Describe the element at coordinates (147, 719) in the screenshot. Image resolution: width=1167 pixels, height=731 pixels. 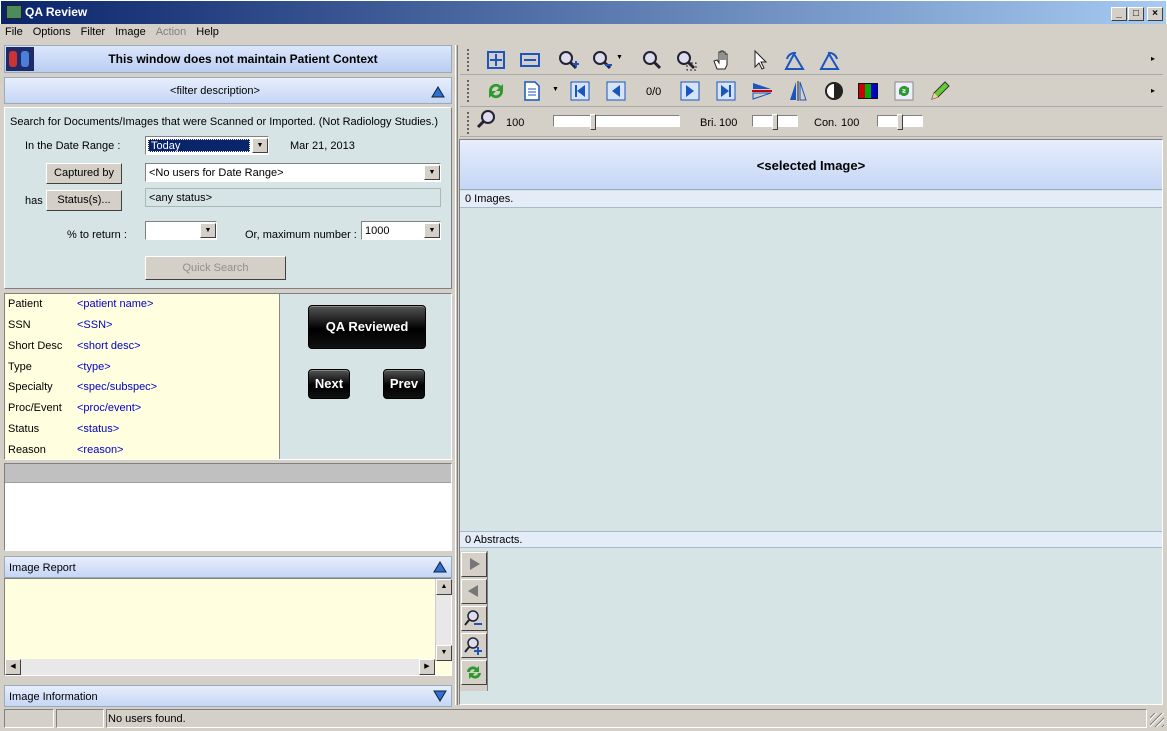
I see `status-message: No users found.` at that location.